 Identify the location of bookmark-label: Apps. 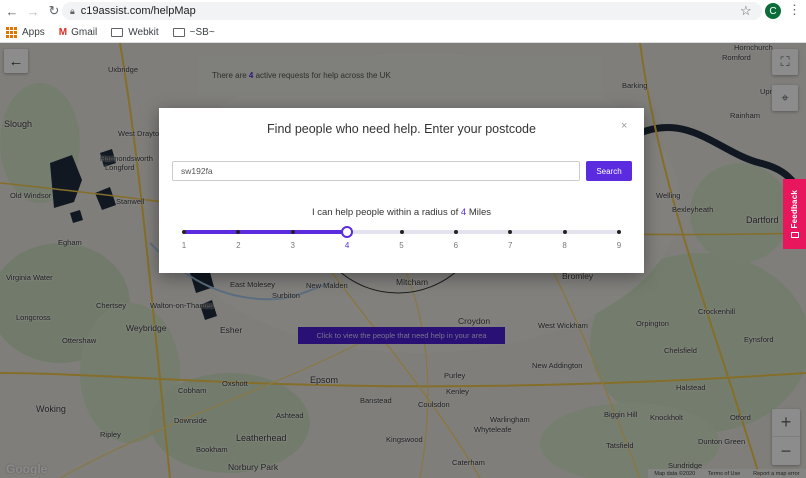
(33, 32).